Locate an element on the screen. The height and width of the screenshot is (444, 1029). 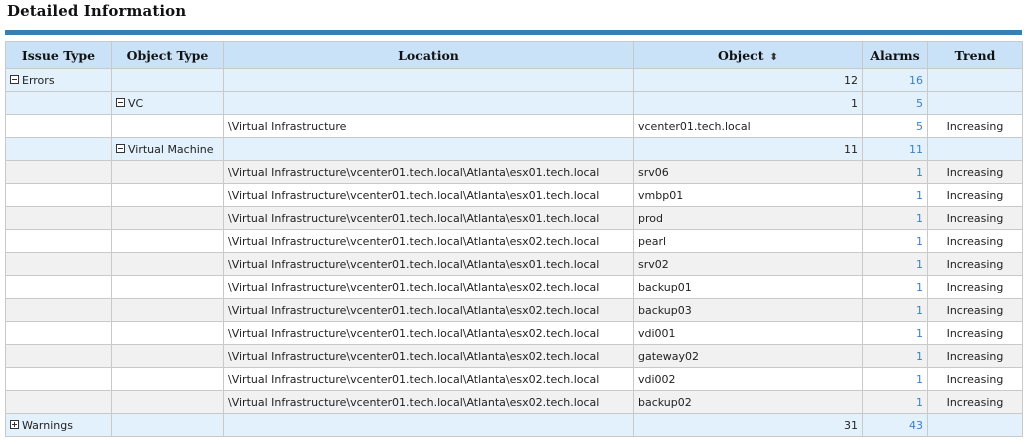
object-cell: vmbp01 is located at coordinates (748, 195).